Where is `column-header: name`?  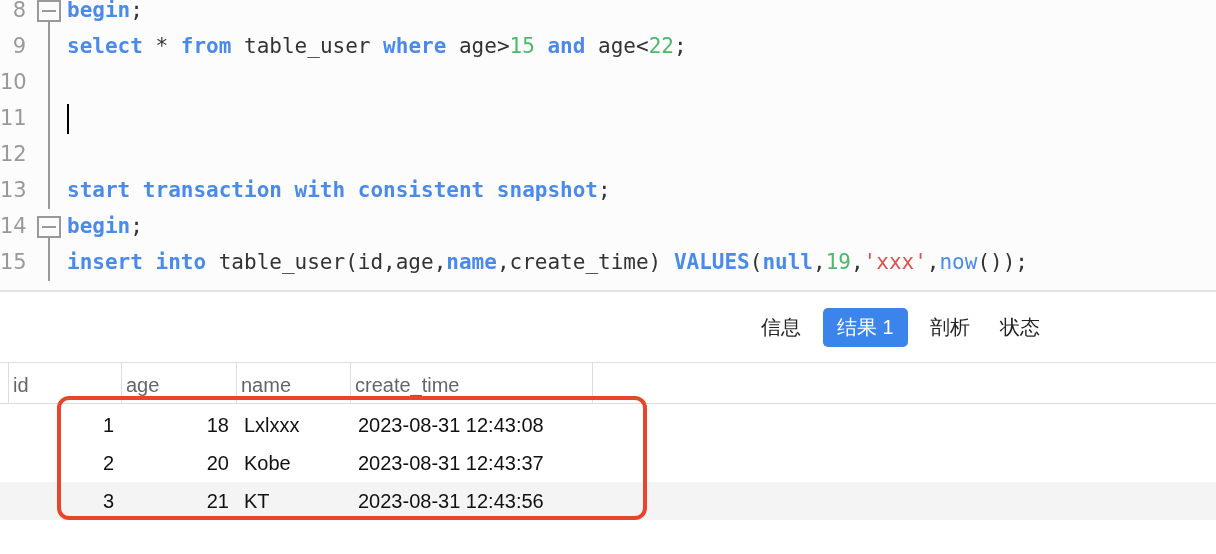 column-header: name is located at coordinates (294, 383).